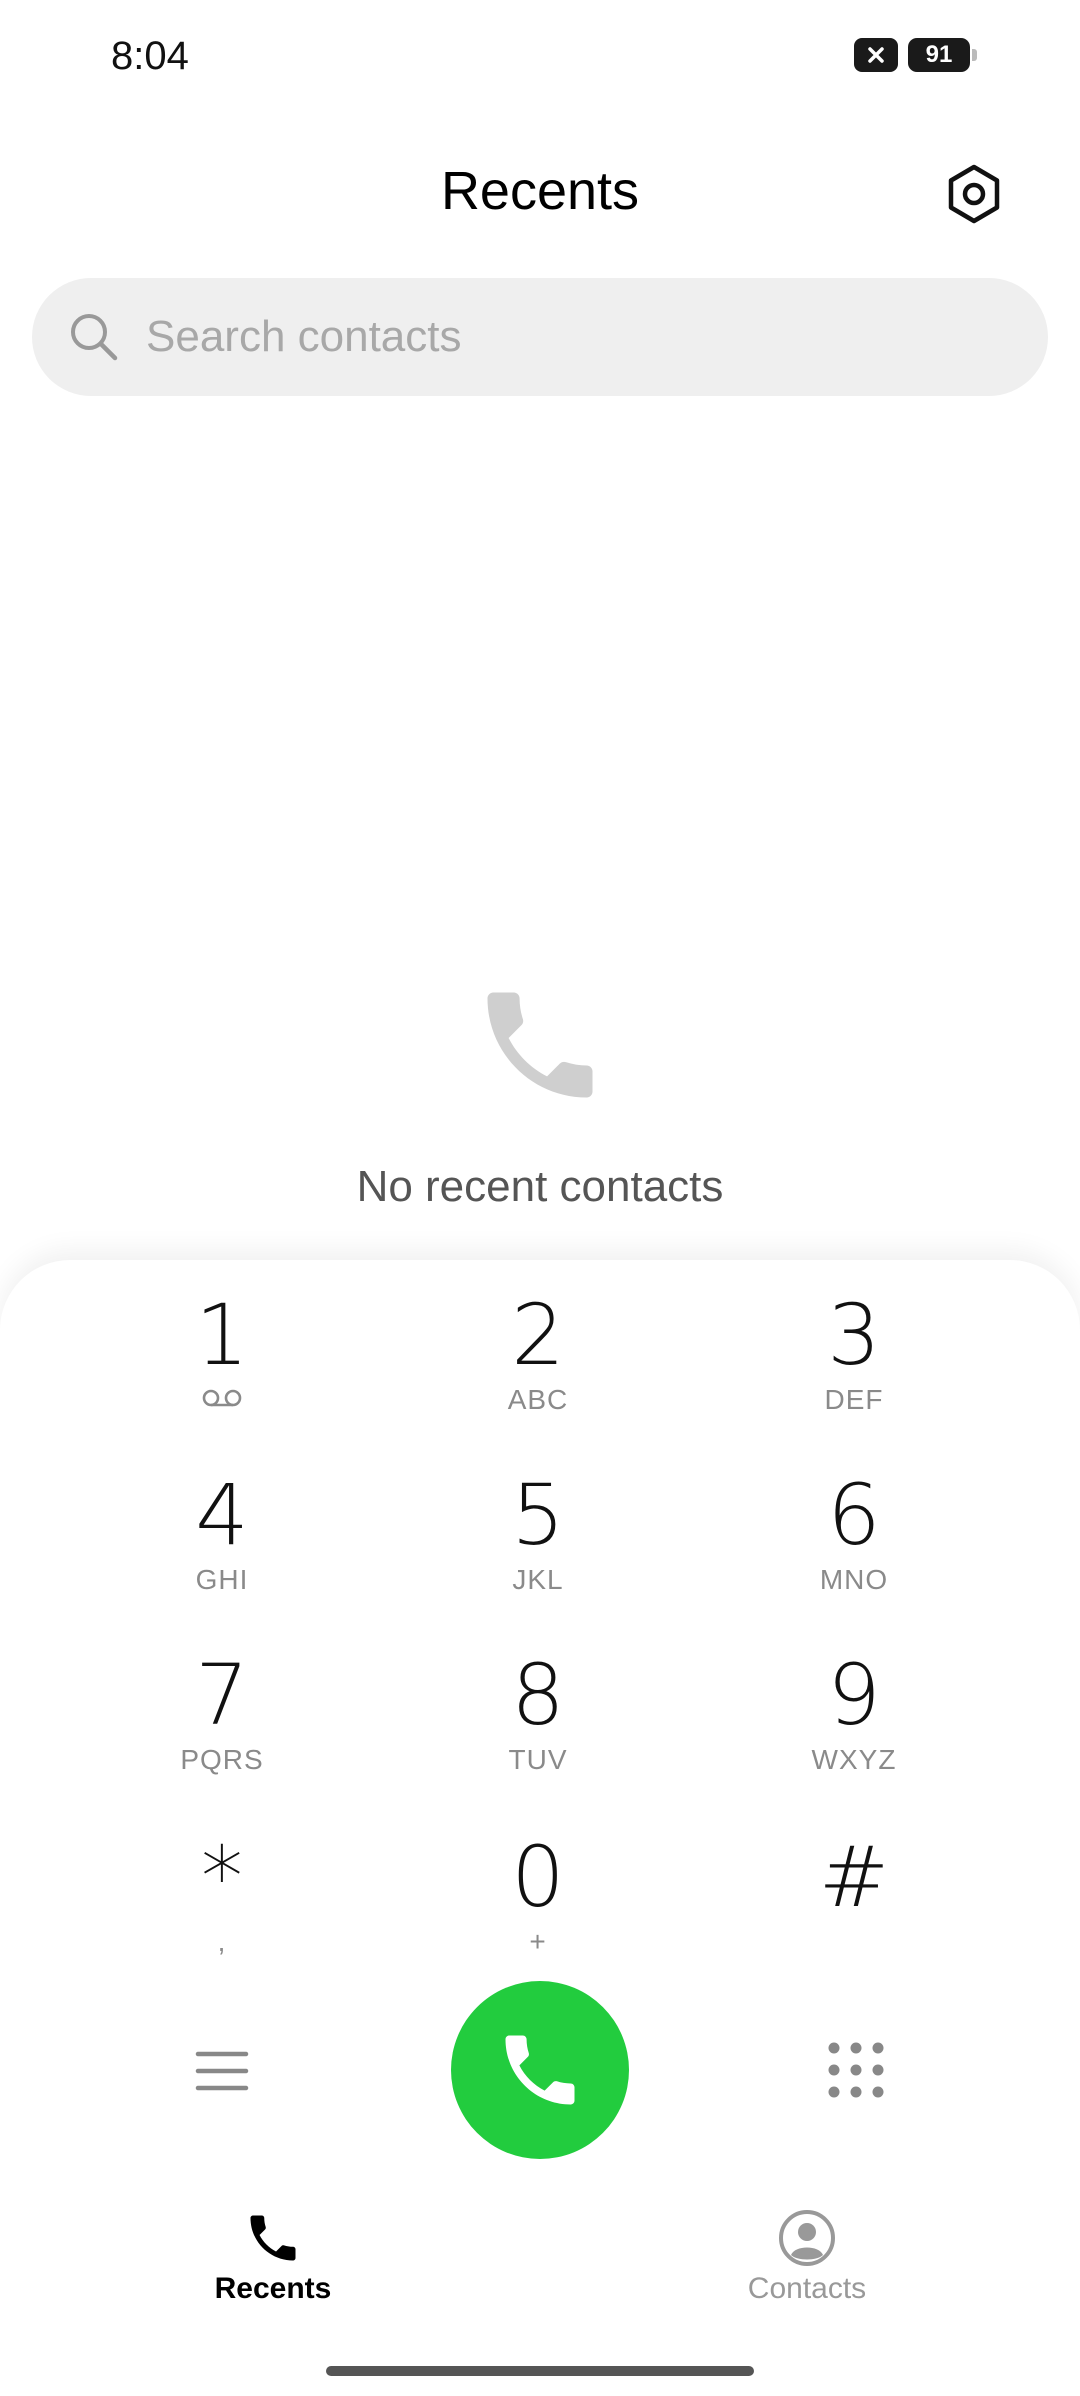  I want to click on key-digit: 0, so click(538, 1877).